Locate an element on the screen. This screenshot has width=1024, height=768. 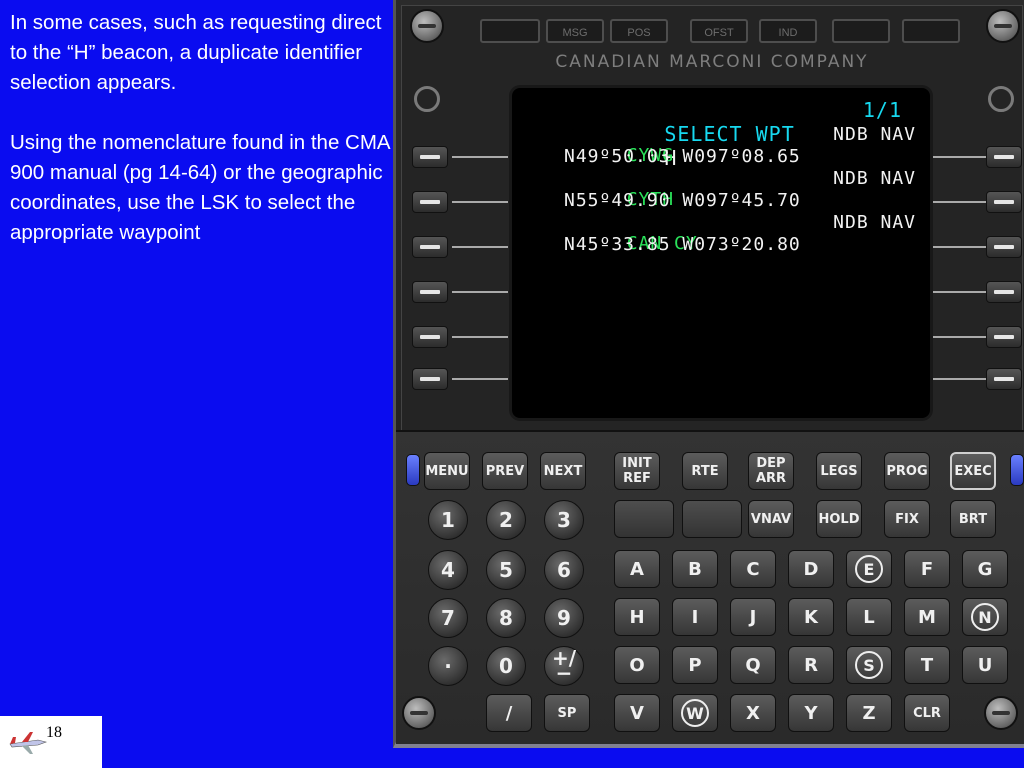
lsk-4l is located at coordinates (430, 292).